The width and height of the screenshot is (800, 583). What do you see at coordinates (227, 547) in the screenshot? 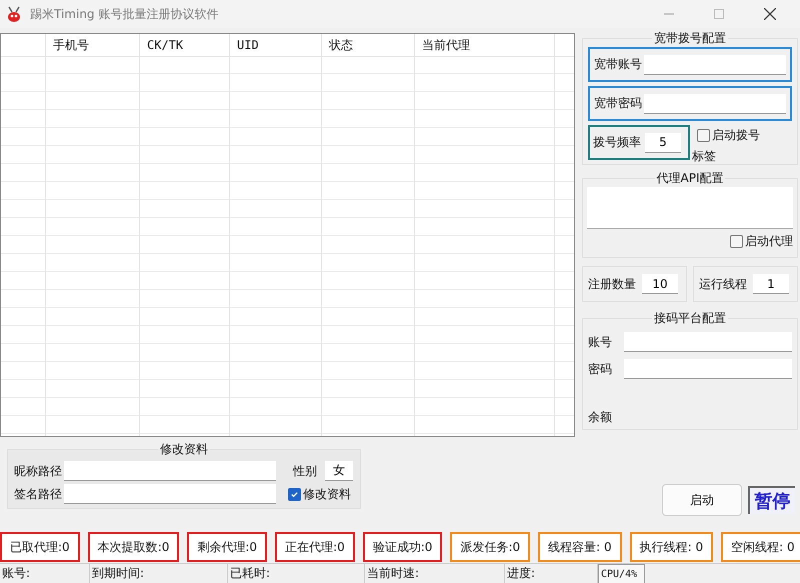
I see `stat-counter: 剩余代理:0` at bounding box center [227, 547].